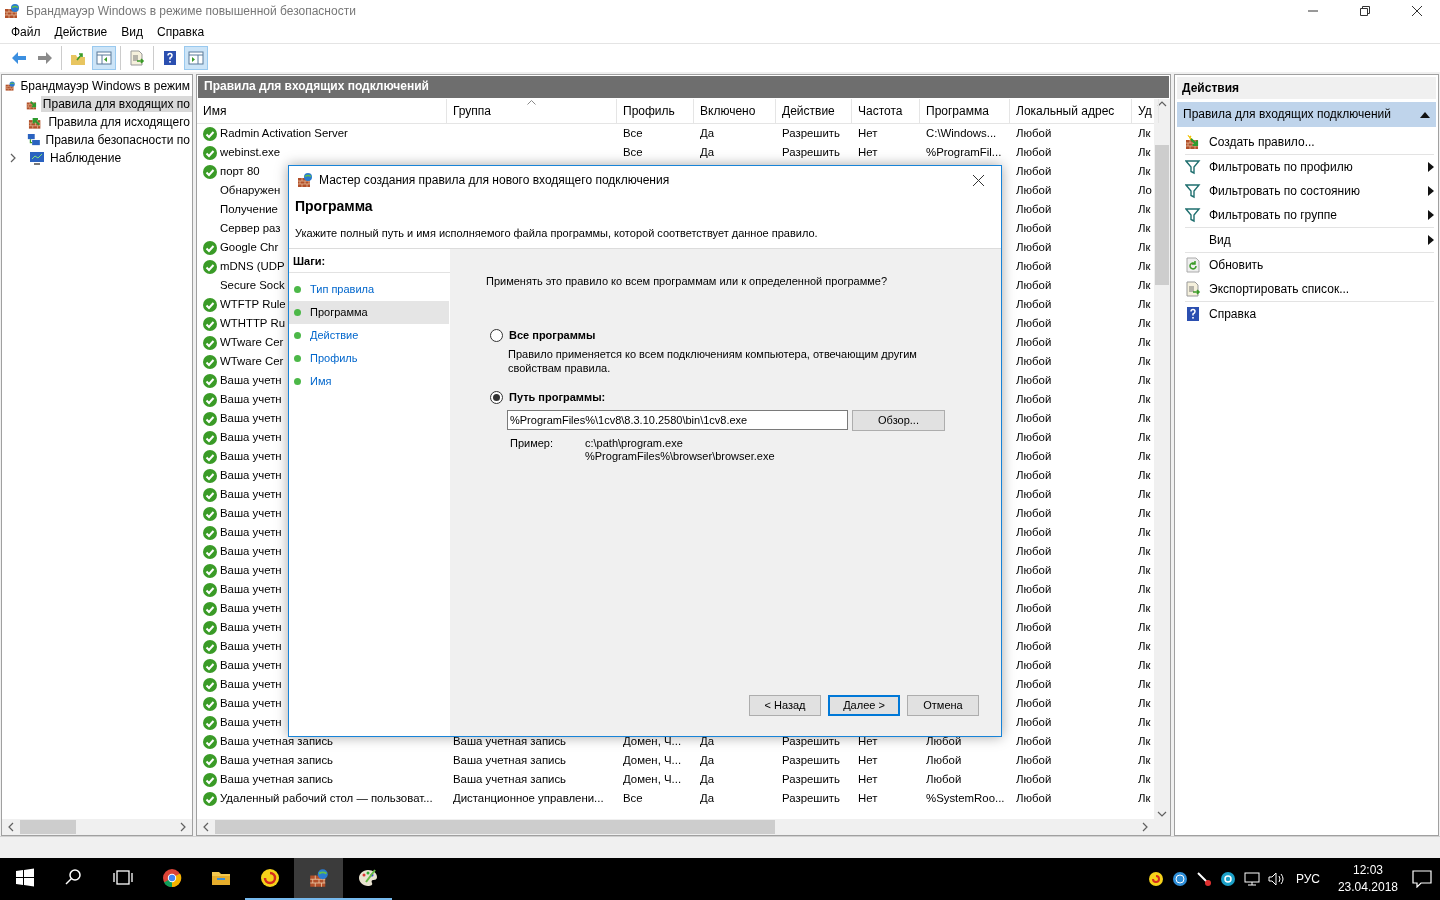  What do you see at coordinates (965, 111) in the screenshot?
I see `column-header: Программа` at bounding box center [965, 111].